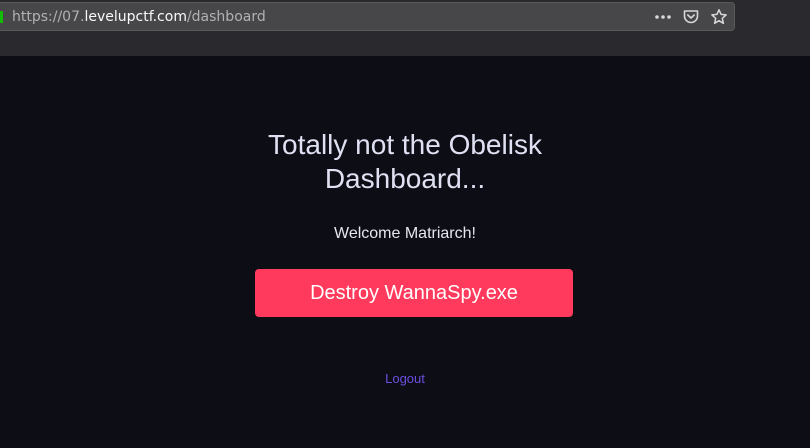 The height and width of the screenshot is (448, 810). Describe the element at coordinates (663, 17) in the screenshot. I see `more-options-icon` at that location.